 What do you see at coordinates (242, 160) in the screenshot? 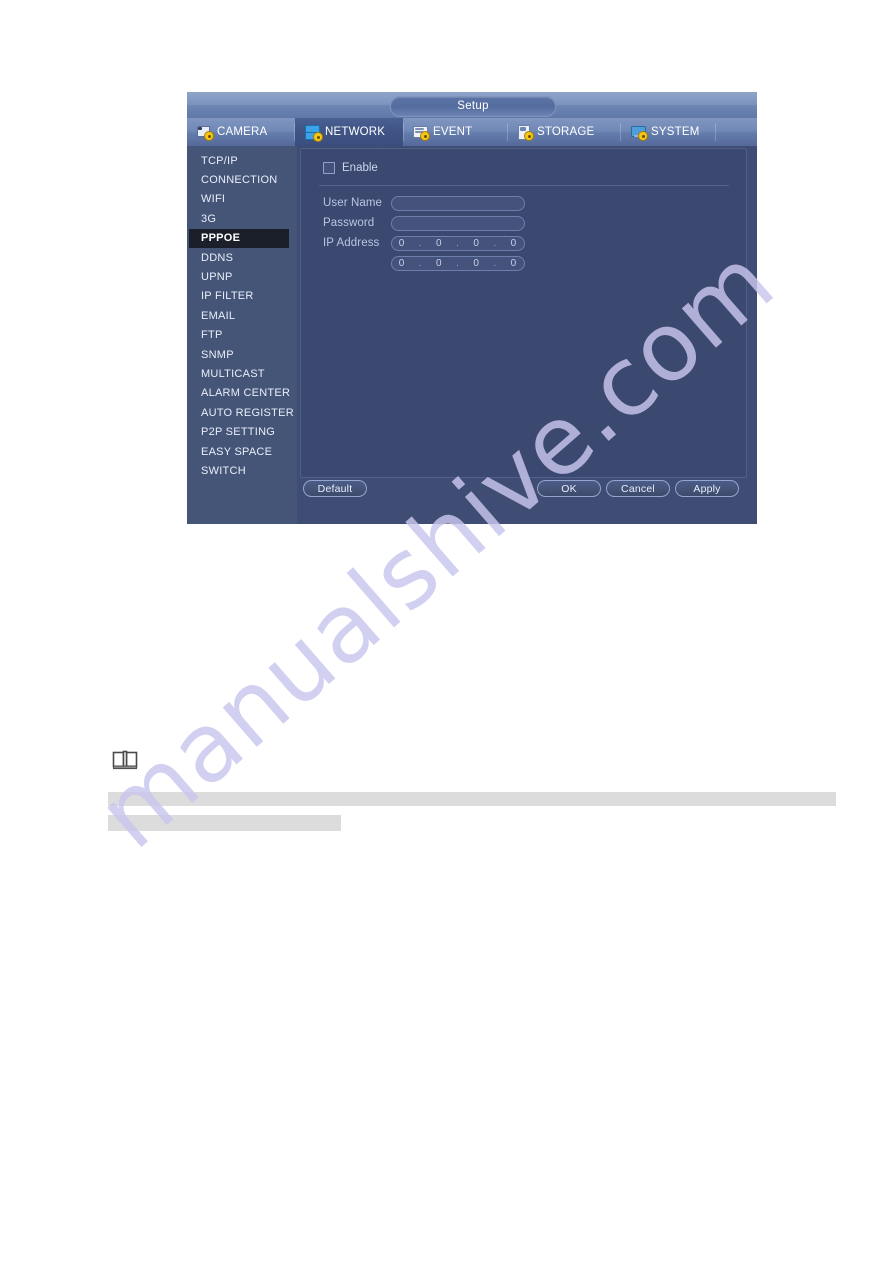
I see `sidebar-item-tcpip: TCP/IP` at bounding box center [242, 160].